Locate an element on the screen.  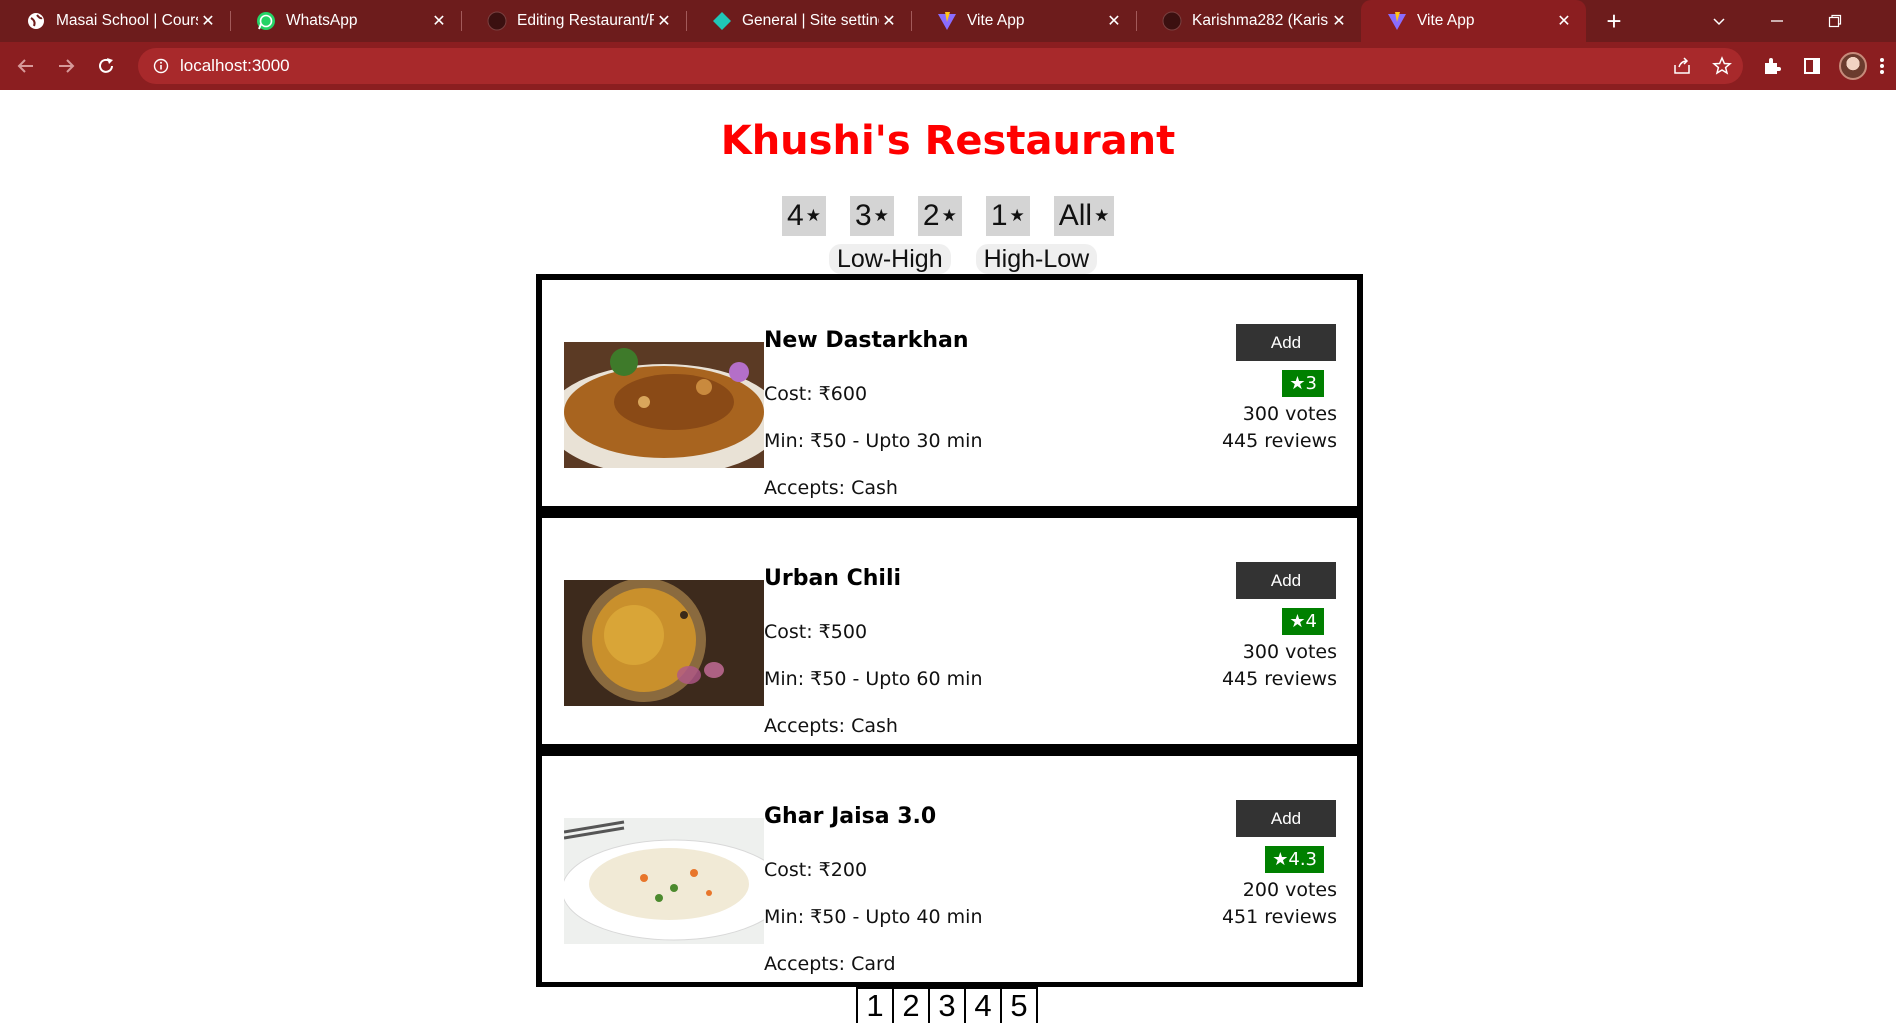
page-button-2: 2 is located at coordinates (911, 1005).